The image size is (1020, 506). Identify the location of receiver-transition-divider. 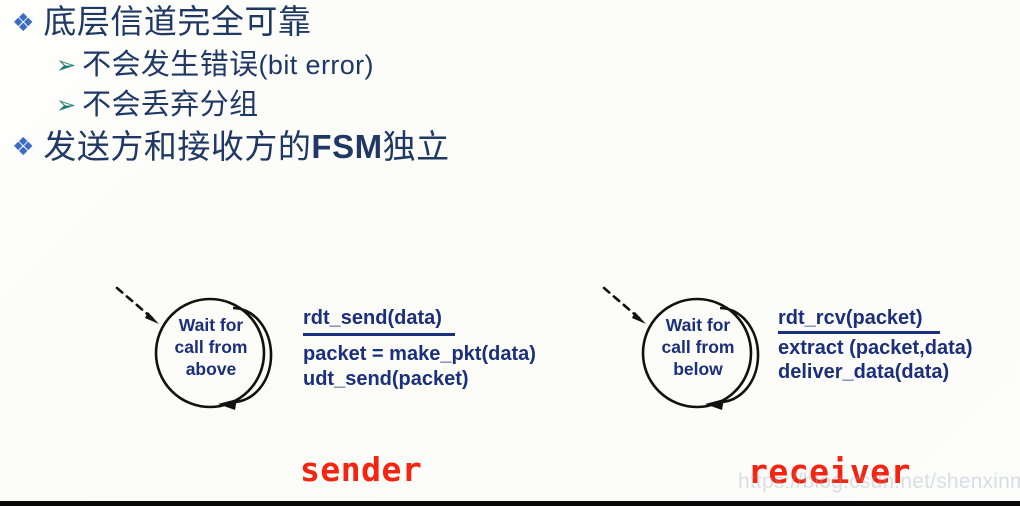
(859, 332).